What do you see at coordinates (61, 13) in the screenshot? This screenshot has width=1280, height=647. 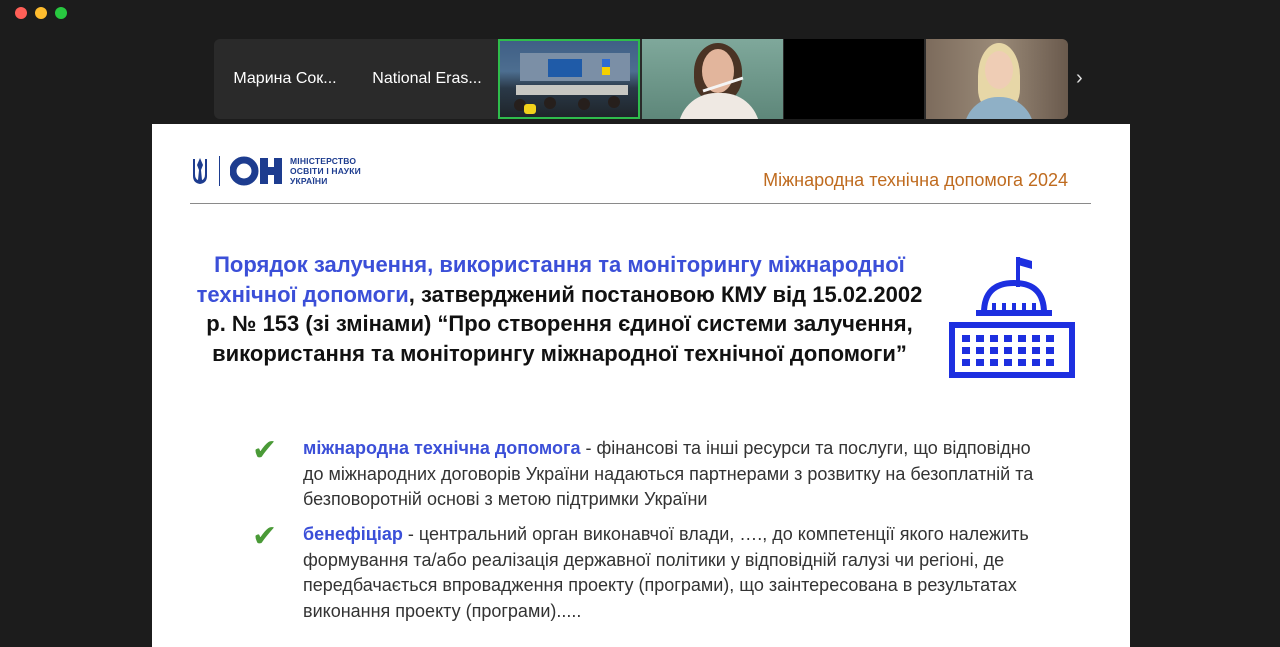 I see `maximize-window-button` at bounding box center [61, 13].